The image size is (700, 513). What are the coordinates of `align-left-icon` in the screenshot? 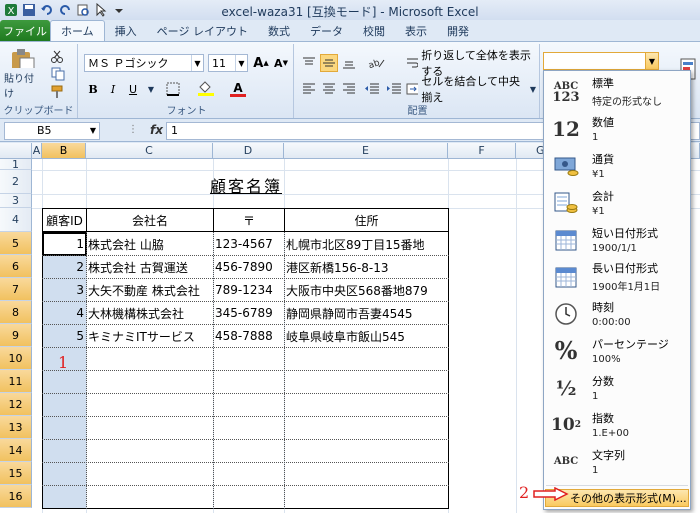 It's located at (309, 89).